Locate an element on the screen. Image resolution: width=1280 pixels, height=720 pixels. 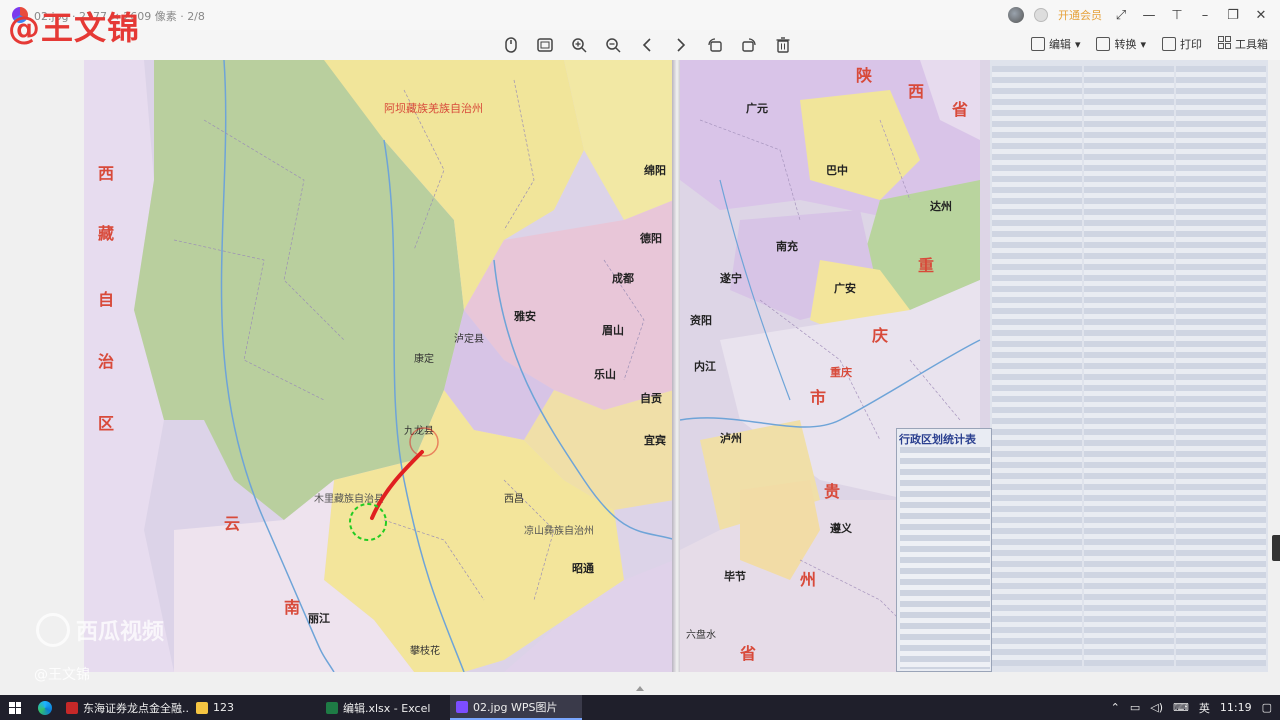
print-label: 打印 is located at coordinates (1191, 44).